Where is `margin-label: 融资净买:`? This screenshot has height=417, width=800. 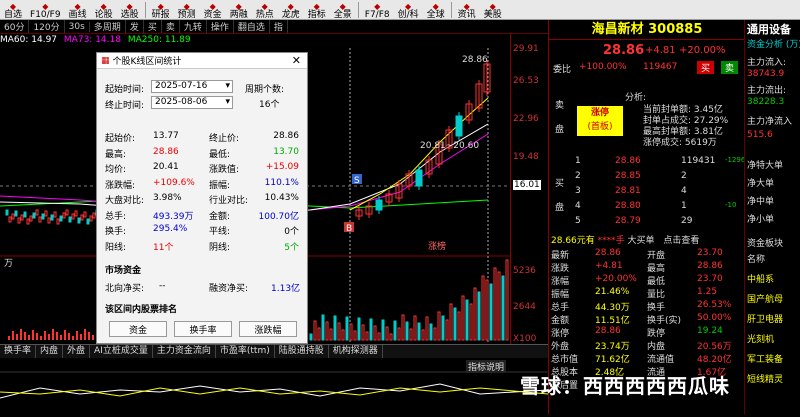
margin-label: 融资净买: is located at coordinates (229, 289).